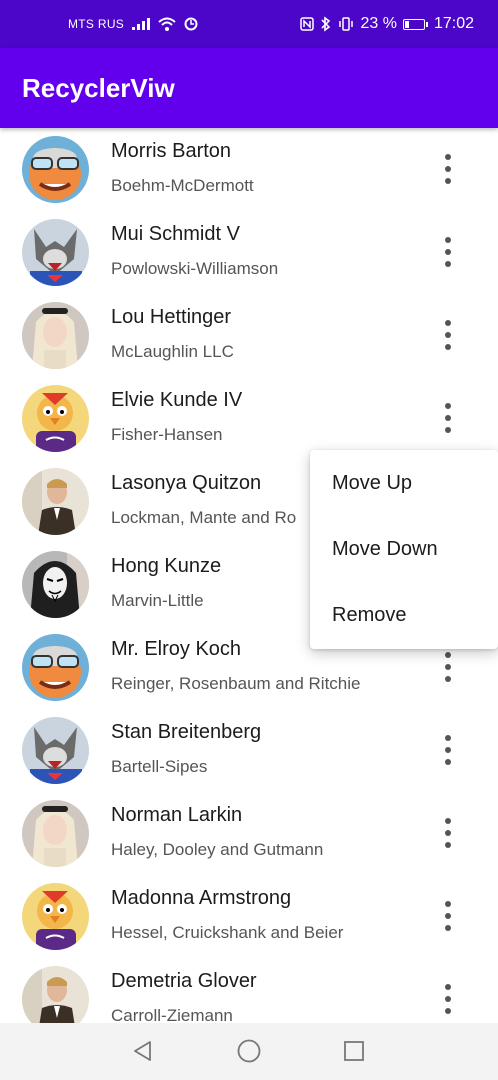  Describe the element at coordinates (217, 849) in the screenshot. I see `contact-company: Haley, Dooley and Gutmann` at that location.